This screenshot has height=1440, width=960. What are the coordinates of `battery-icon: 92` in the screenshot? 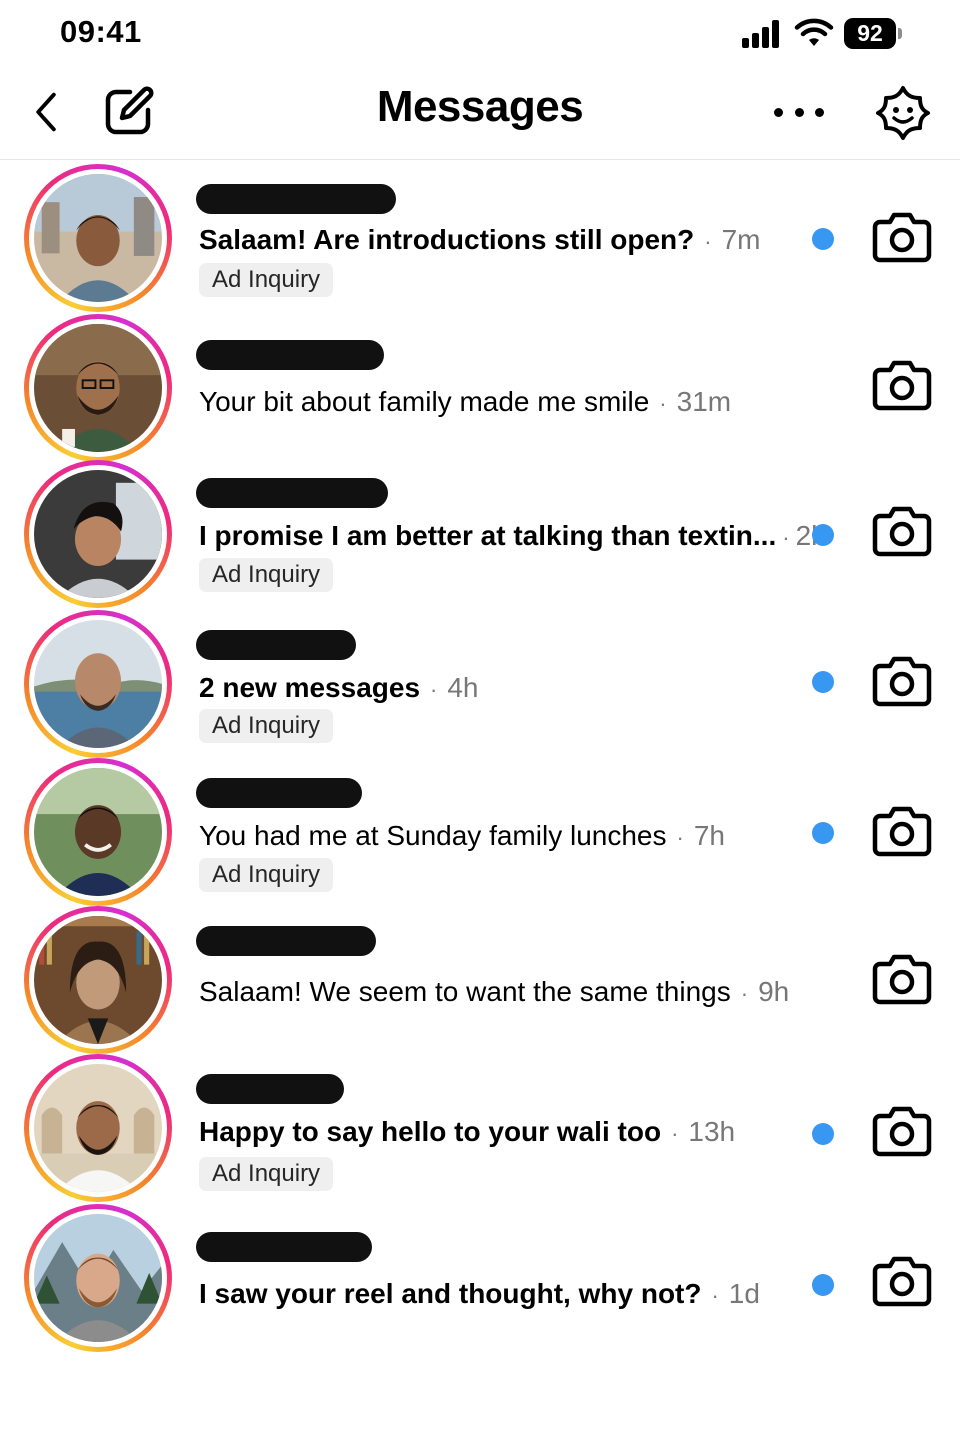 It's located at (873, 33).